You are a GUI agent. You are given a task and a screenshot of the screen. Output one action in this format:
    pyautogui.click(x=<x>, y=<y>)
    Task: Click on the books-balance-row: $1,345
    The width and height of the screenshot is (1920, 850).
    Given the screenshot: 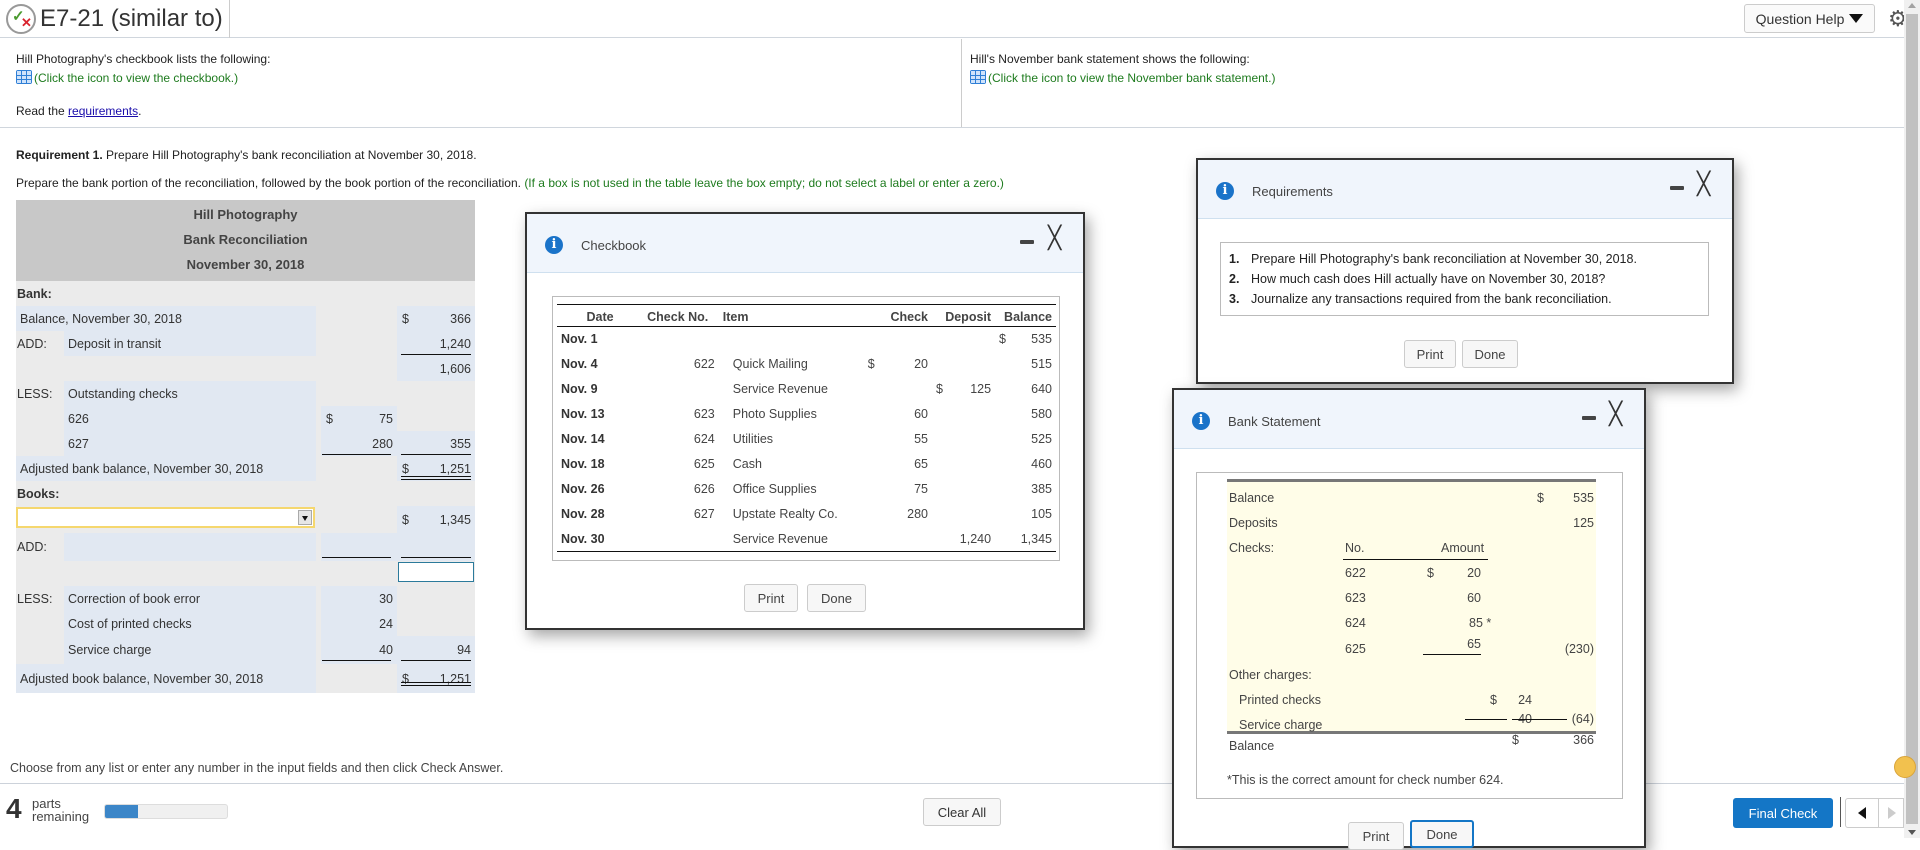 What is the action you would take?
    pyautogui.click(x=245, y=519)
    